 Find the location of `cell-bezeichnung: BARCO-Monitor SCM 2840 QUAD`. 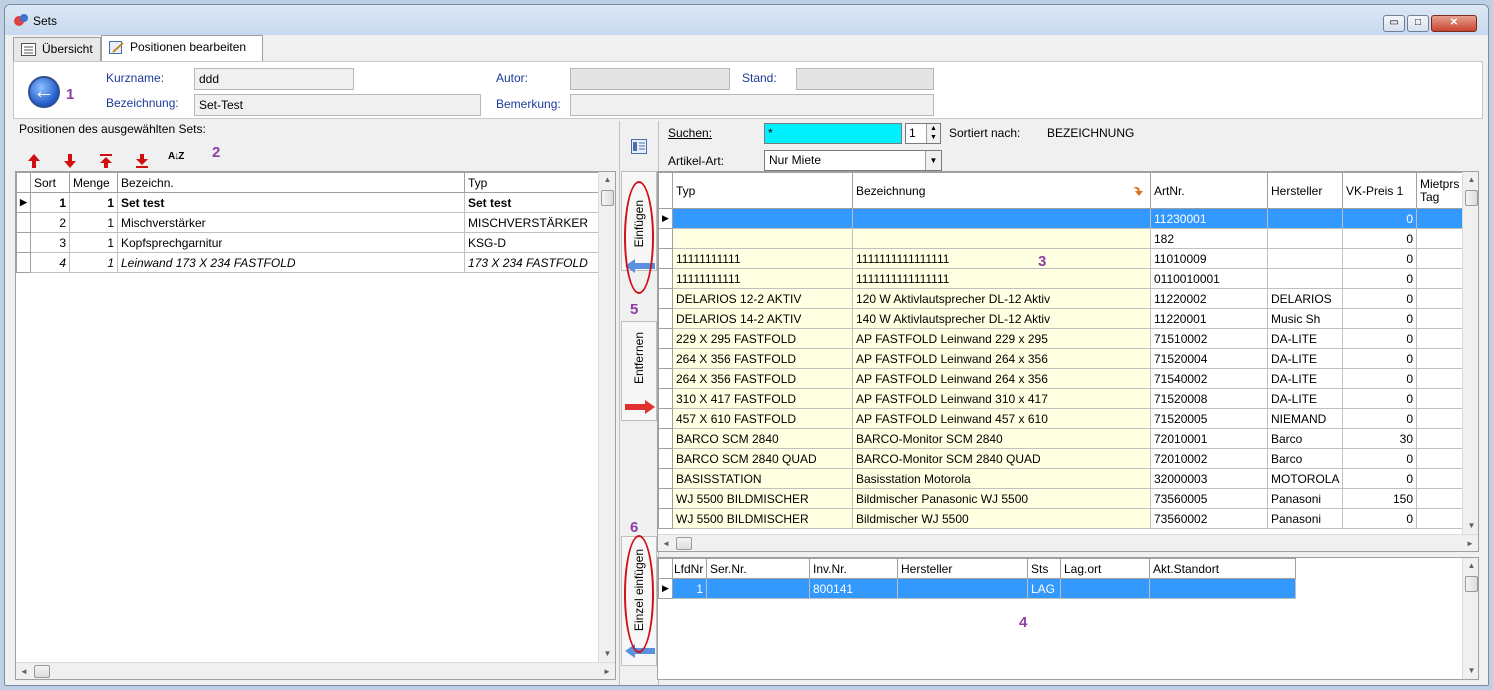

cell-bezeichnung: BARCO-Monitor SCM 2840 QUAD is located at coordinates (1001, 458).